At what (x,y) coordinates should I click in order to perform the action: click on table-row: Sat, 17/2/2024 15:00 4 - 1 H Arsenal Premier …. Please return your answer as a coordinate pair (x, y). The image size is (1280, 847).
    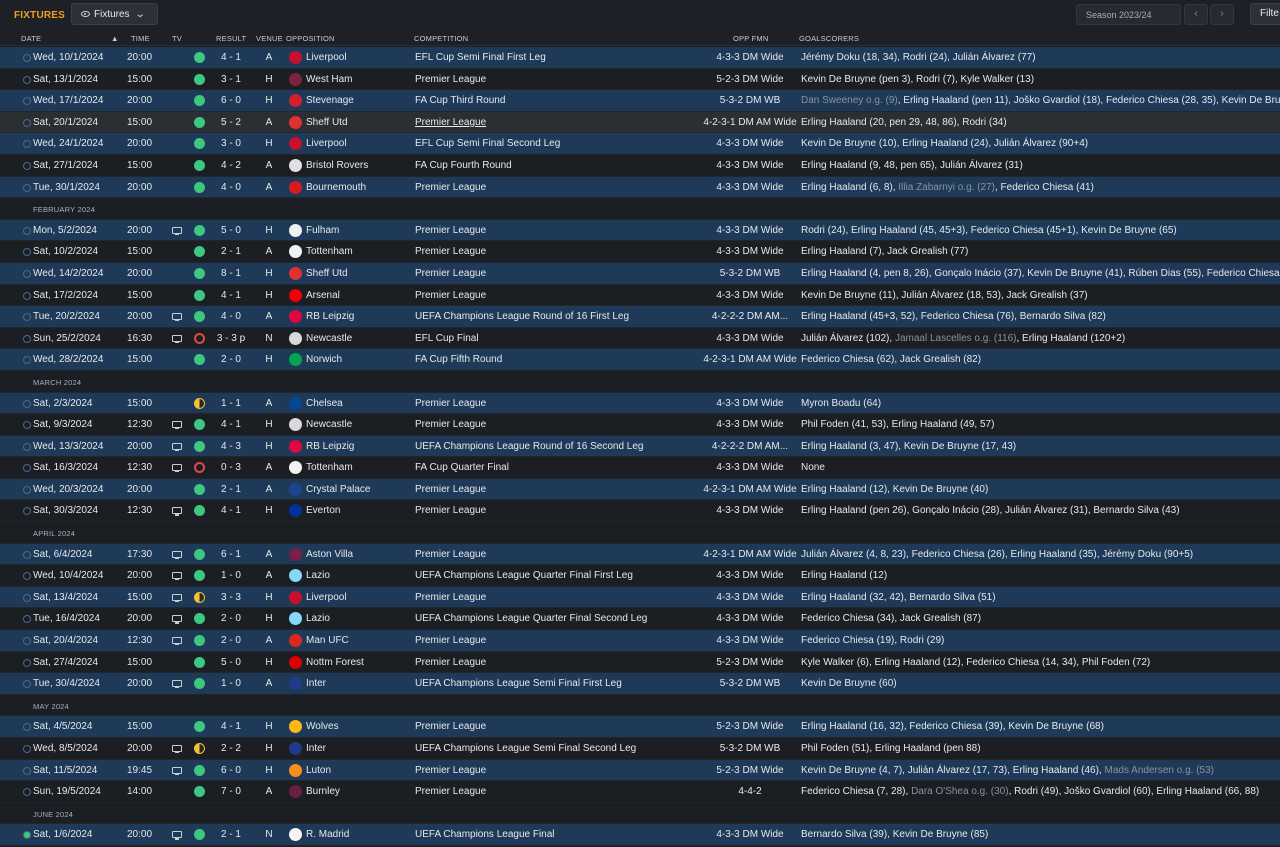
    Looking at the image, I should click on (640, 295).